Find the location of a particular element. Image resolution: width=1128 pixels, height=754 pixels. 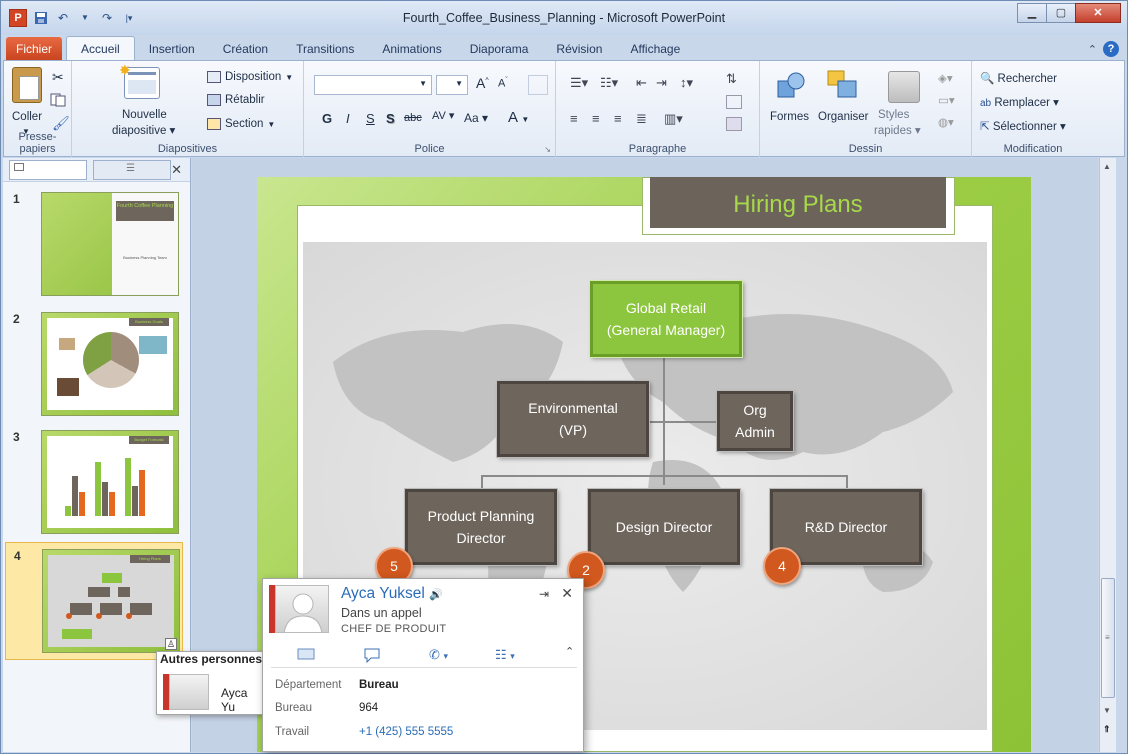

font-size-select: ▼ is located at coordinates (452, 85).